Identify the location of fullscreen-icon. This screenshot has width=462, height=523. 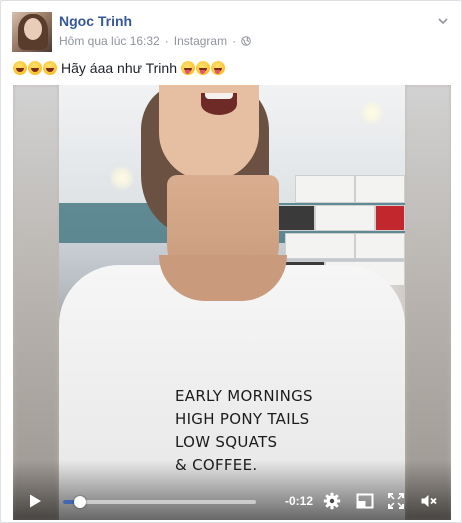
(396, 501).